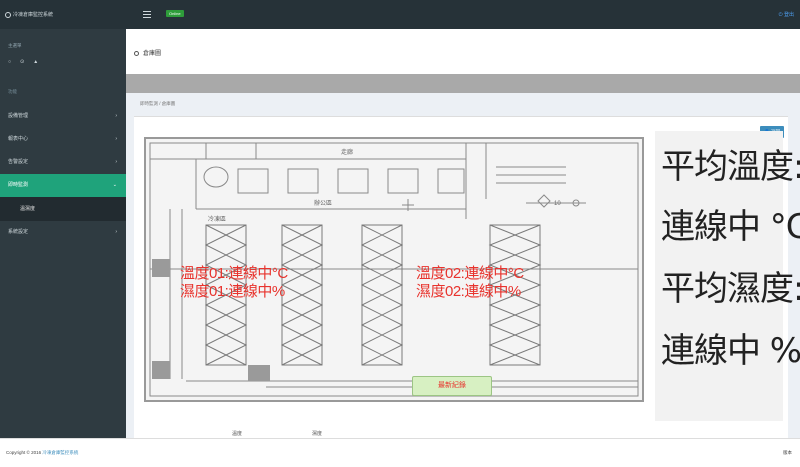  What do you see at coordinates (730, 289) in the screenshot?
I see `avg-humidity-label: 平均濕度:` at bounding box center [730, 289].